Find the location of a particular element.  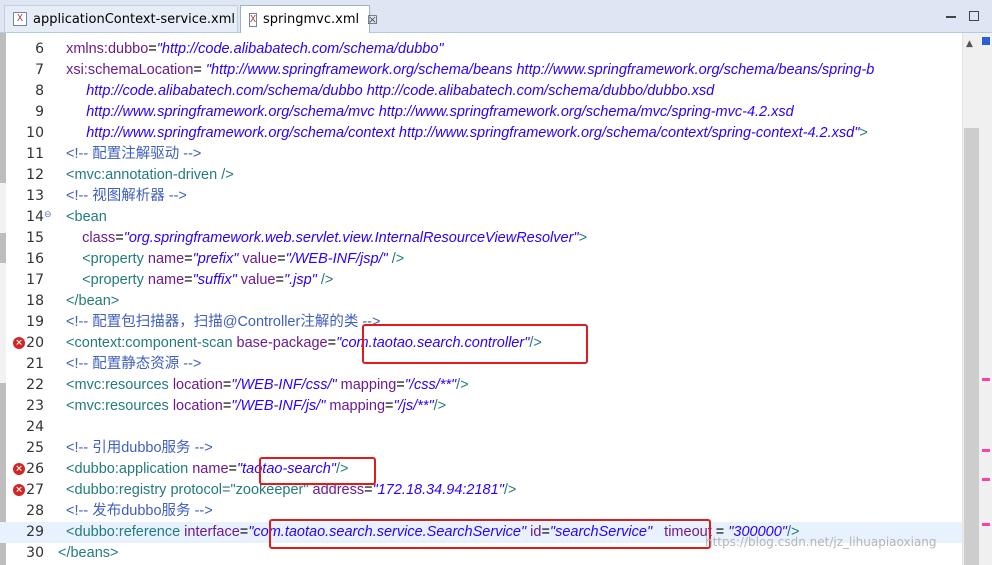

line-number: 18 is located at coordinates (35, 301).